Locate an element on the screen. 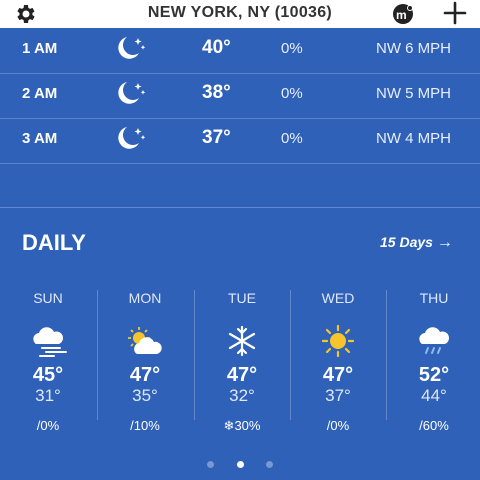 The width and height of the screenshot is (480, 480). 15-days-link: 15 Days → is located at coordinates (416, 243).